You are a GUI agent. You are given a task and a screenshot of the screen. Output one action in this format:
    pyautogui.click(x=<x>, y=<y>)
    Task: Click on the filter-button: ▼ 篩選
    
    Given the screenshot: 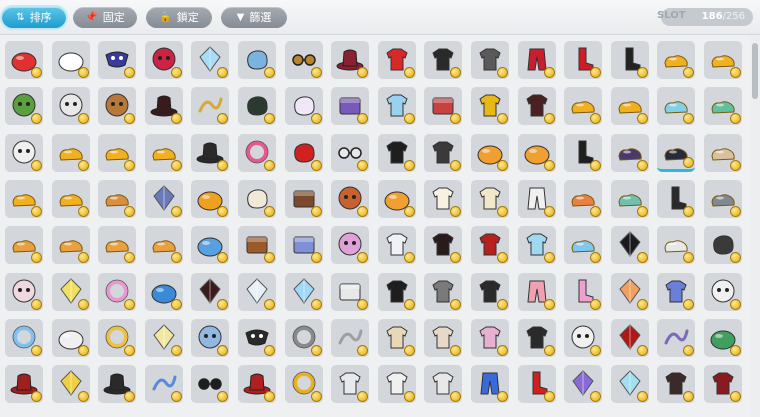 What is the action you would take?
    pyautogui.click(x=254, y=17)
    